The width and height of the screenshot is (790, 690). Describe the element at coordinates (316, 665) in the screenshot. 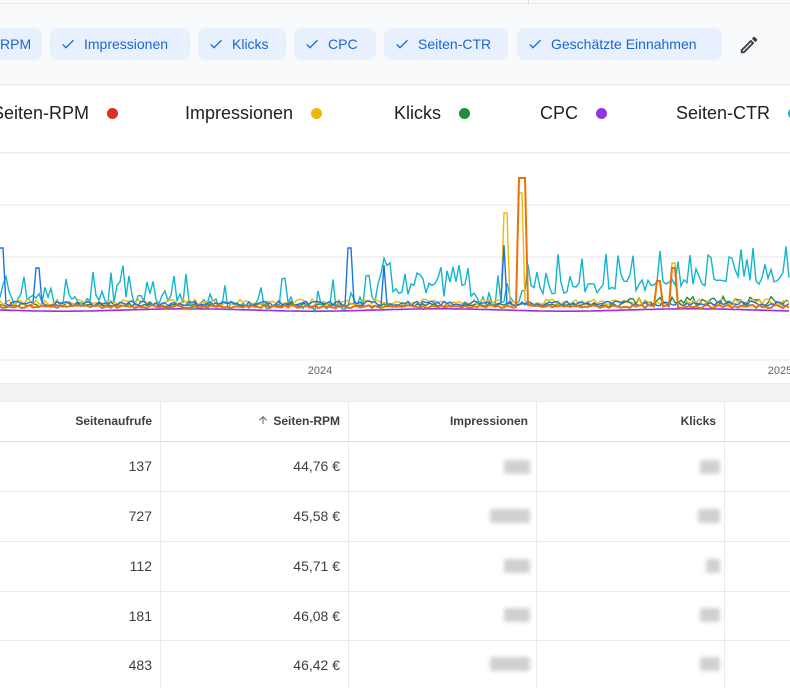

I see `cell-seiten-rpm: 46,42 €` at that location.